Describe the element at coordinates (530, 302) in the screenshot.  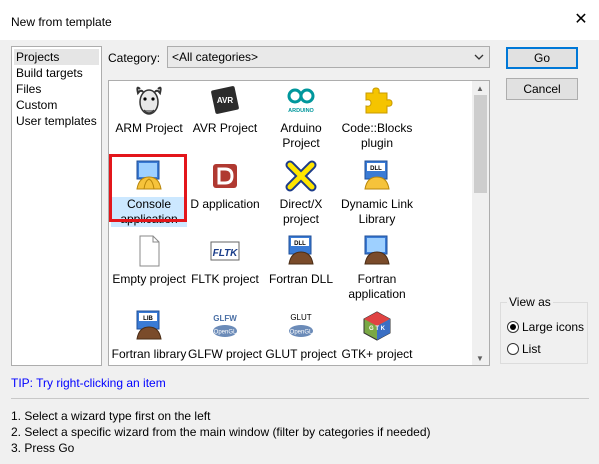
I see `view-as-legend: View as` at that location.